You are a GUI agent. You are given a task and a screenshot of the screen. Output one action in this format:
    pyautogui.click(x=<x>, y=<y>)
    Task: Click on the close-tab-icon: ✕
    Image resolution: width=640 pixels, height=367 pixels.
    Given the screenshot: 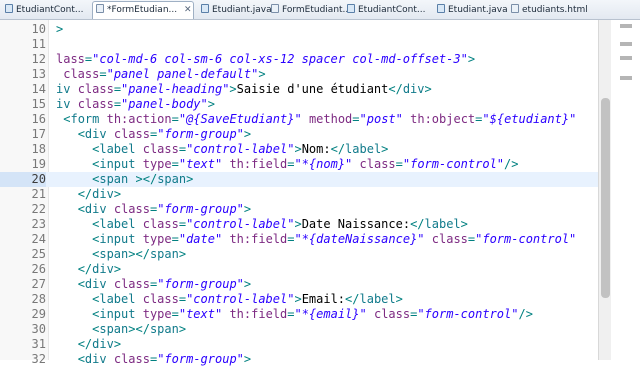 What is the action you would take?
    pyautogui.click(x=188, y=10)
    